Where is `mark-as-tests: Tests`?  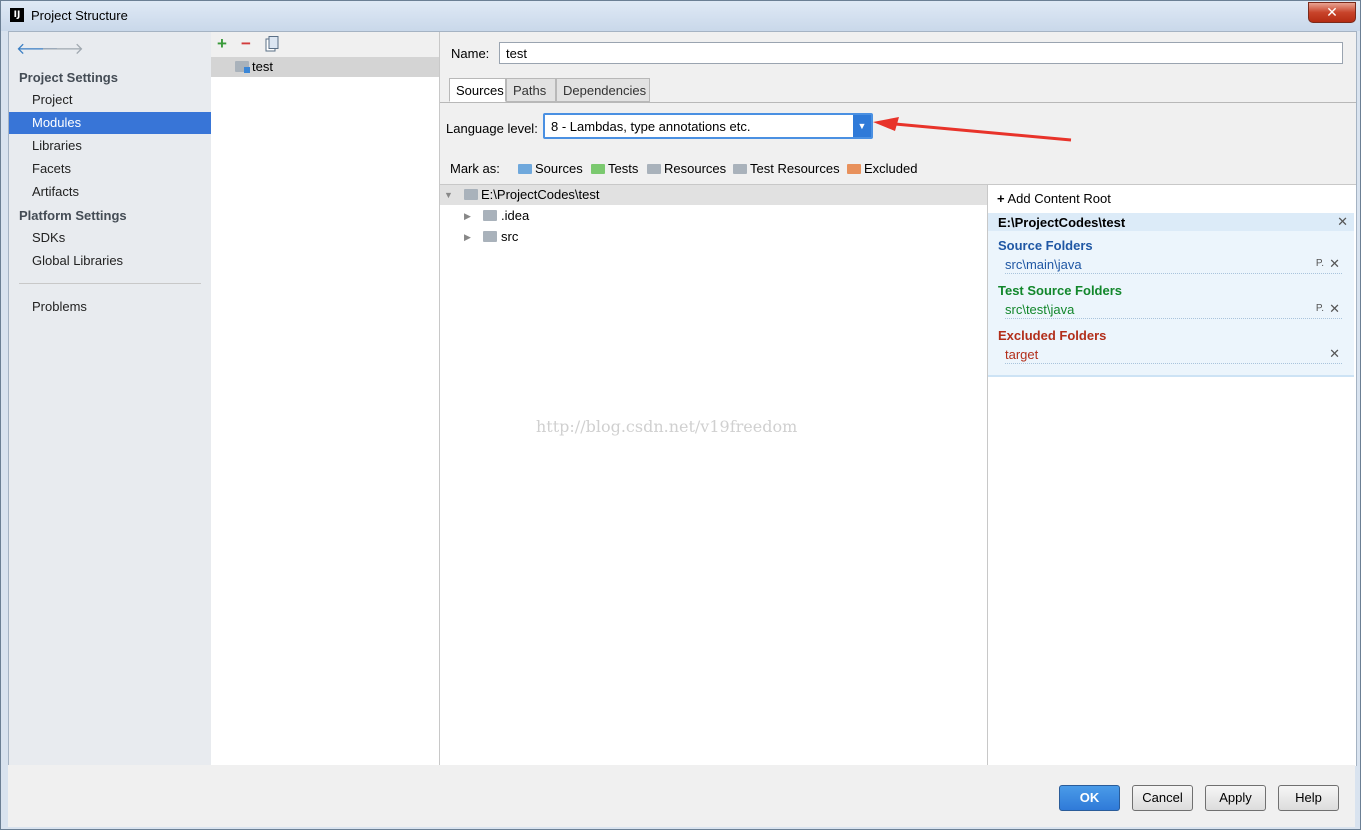 mark-as-tests: Tests is located at coordinates (614, 168).